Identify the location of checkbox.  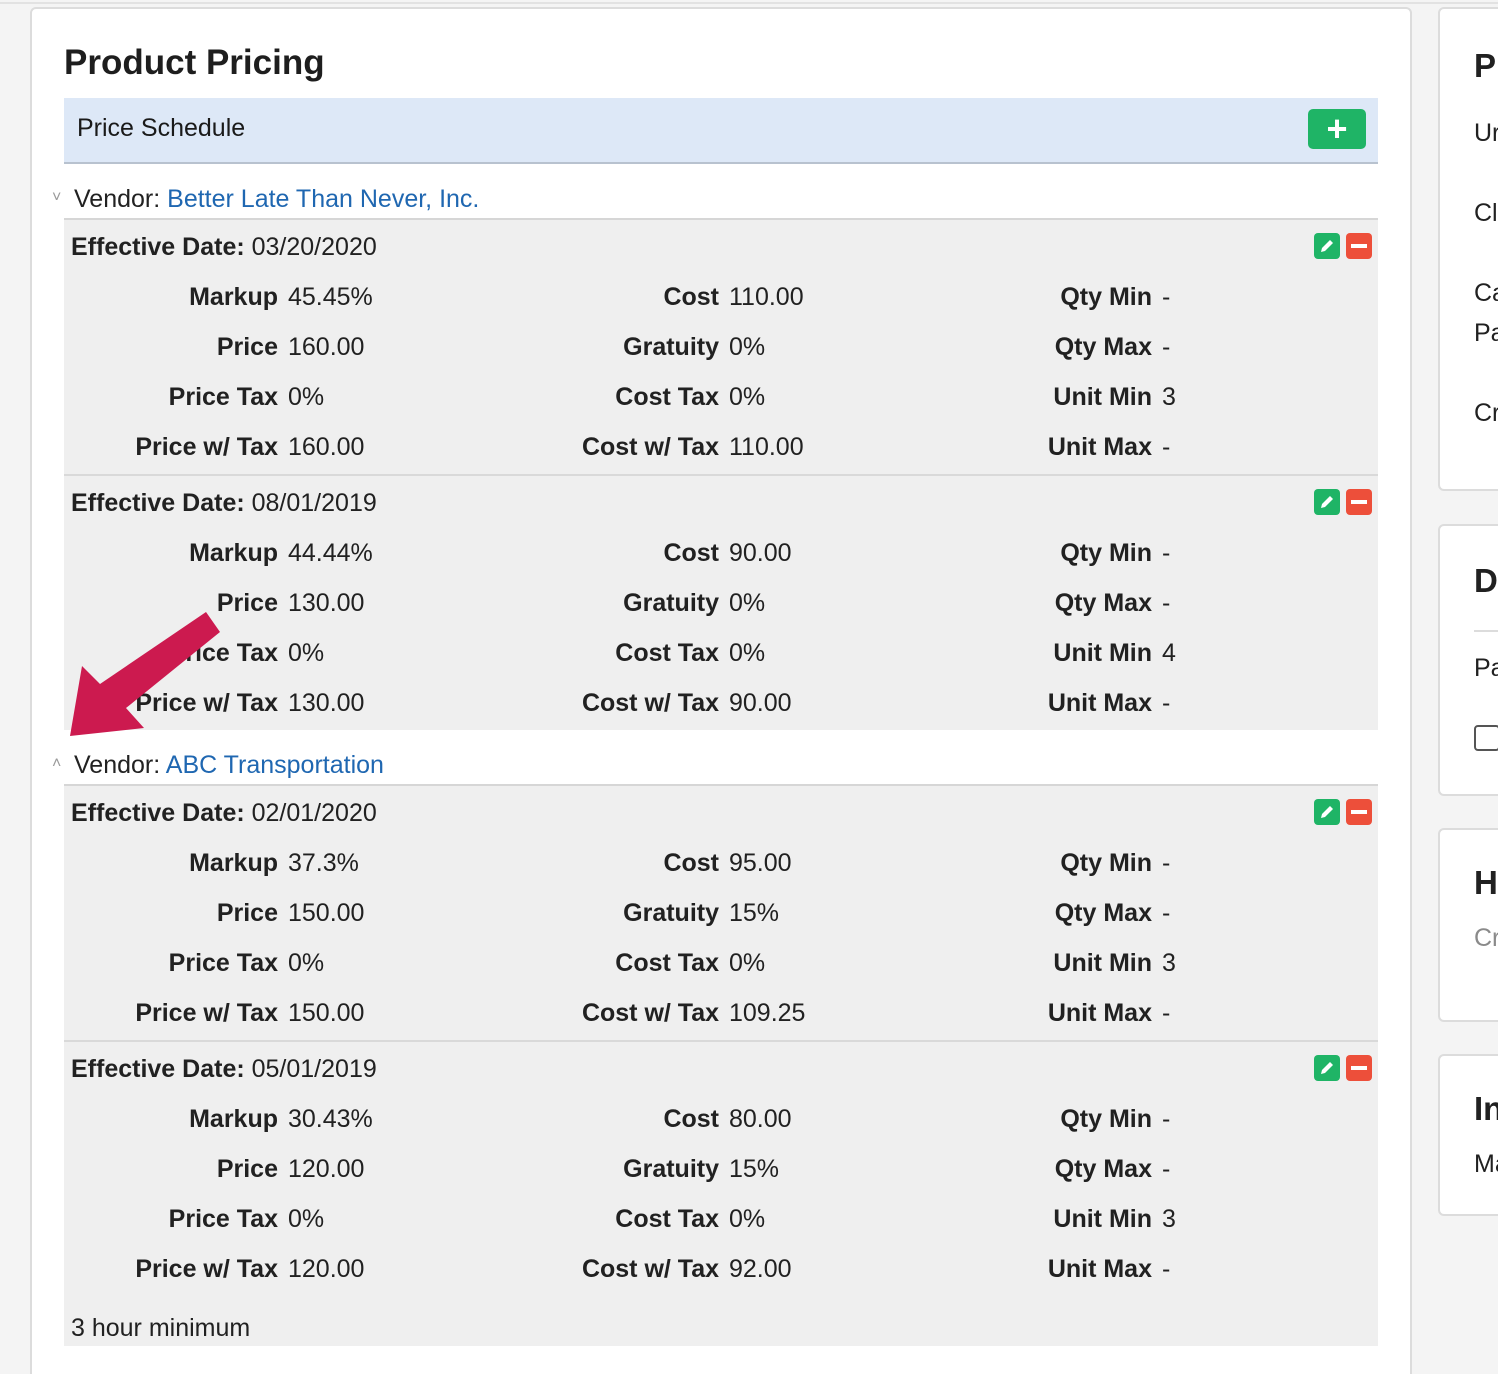
(1486, 738).